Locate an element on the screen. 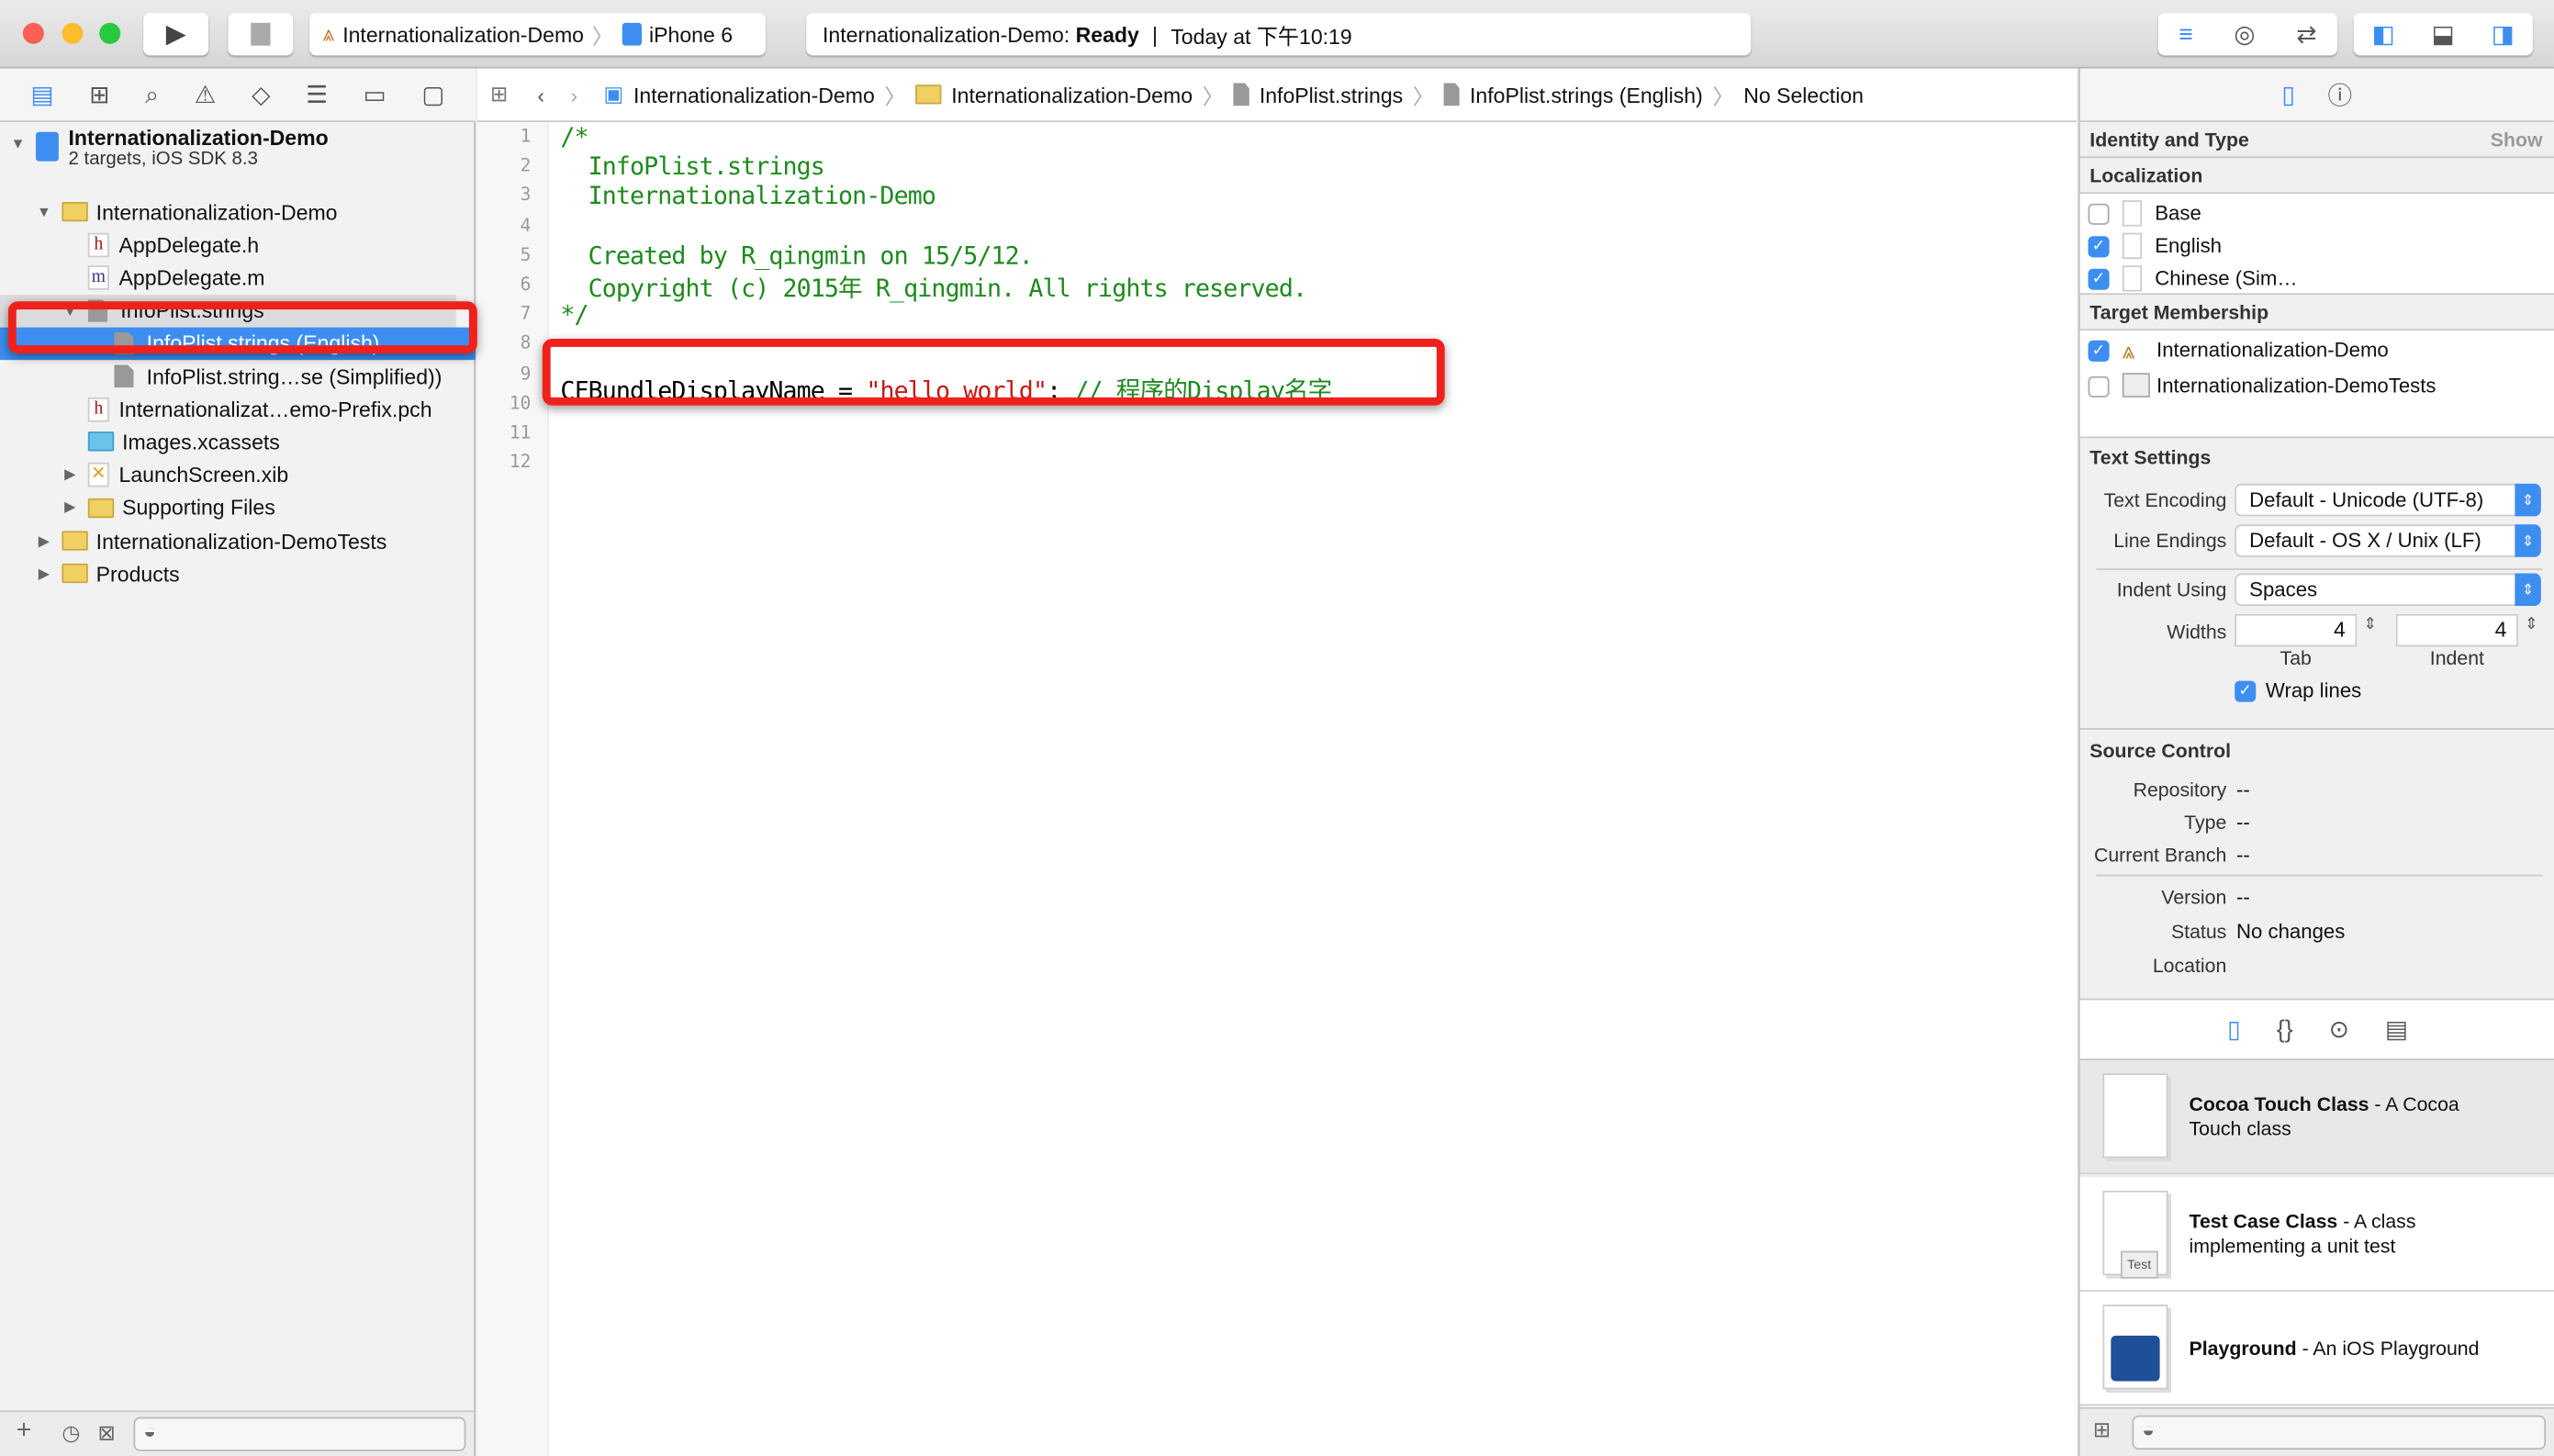  wrap-lines-checkbox: ✓ is located at coordinates (2246, 691).